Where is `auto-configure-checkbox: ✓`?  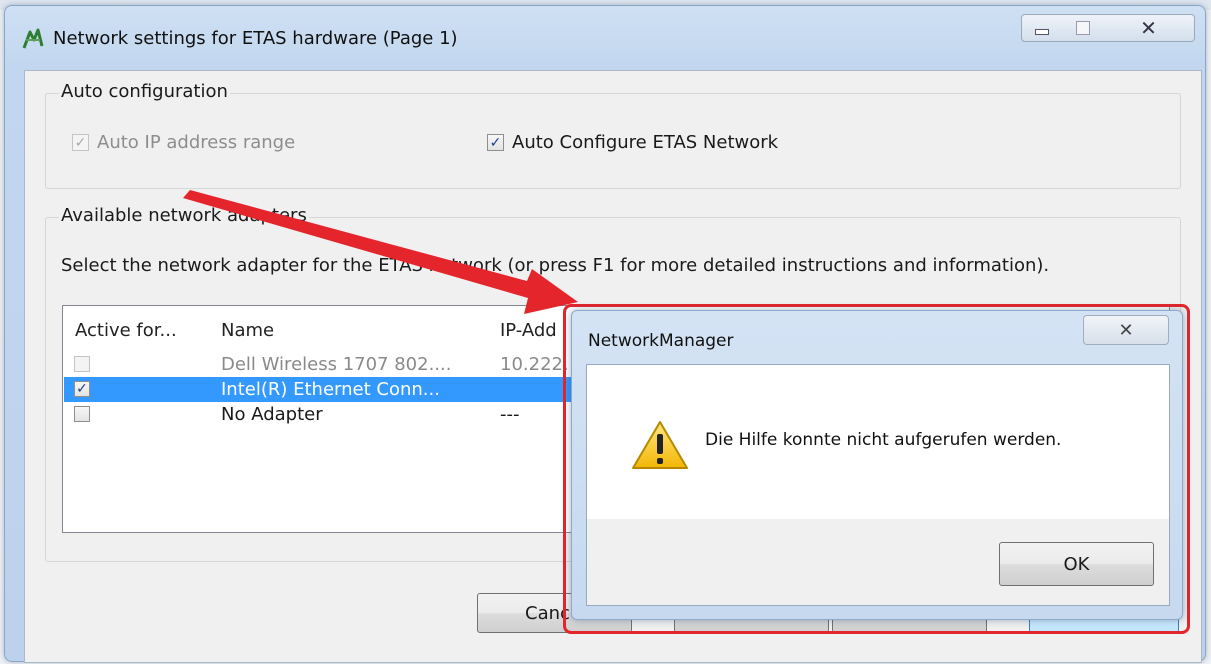 auto-configure-checkbox: ✓ is located at coordinates (495, 142).